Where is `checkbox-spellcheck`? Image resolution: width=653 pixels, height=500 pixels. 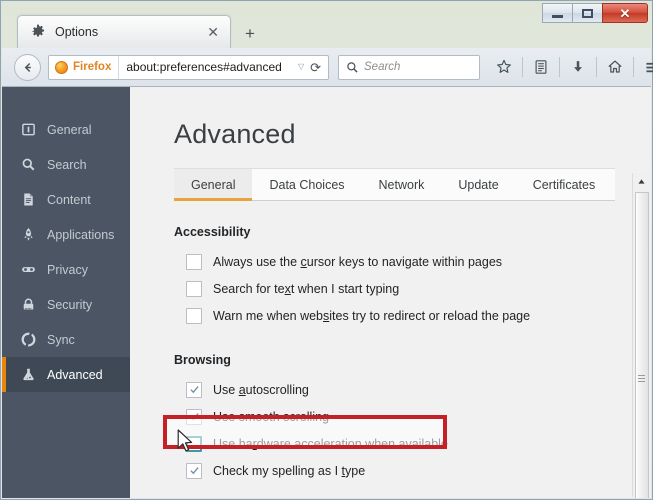 checkbox-spellcheck is located at coordinates (194, 470).